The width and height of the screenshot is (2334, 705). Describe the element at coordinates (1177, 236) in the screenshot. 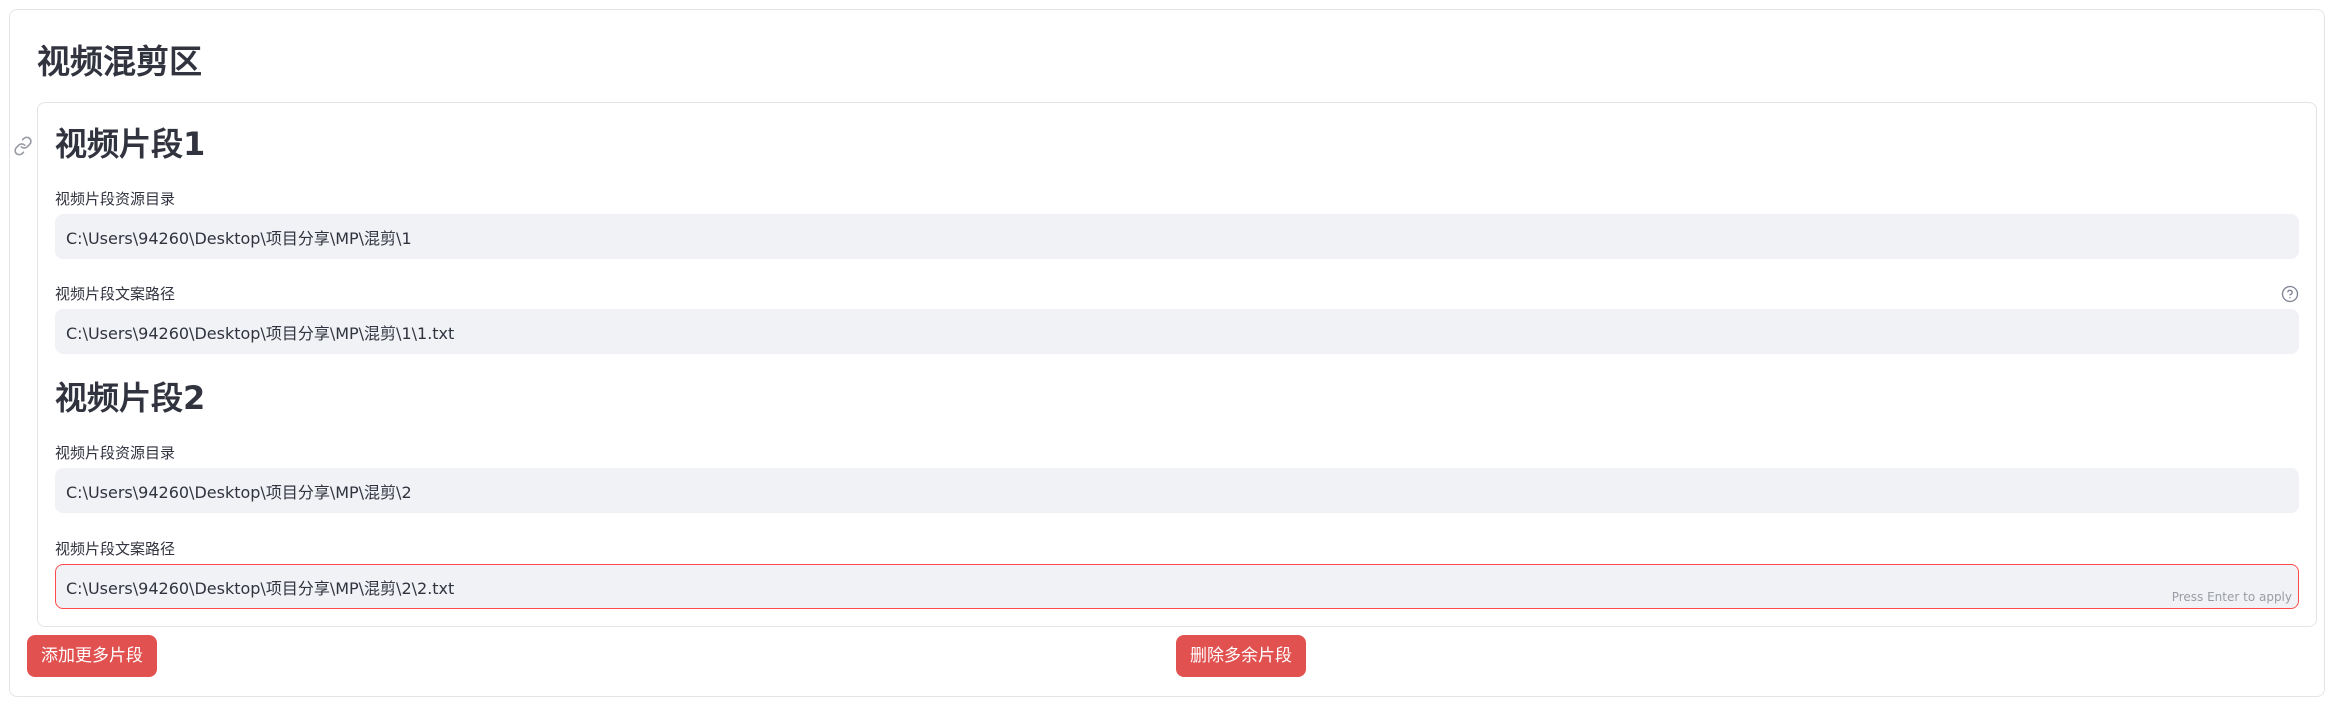

I see `segment-1-dir-input` at that location.